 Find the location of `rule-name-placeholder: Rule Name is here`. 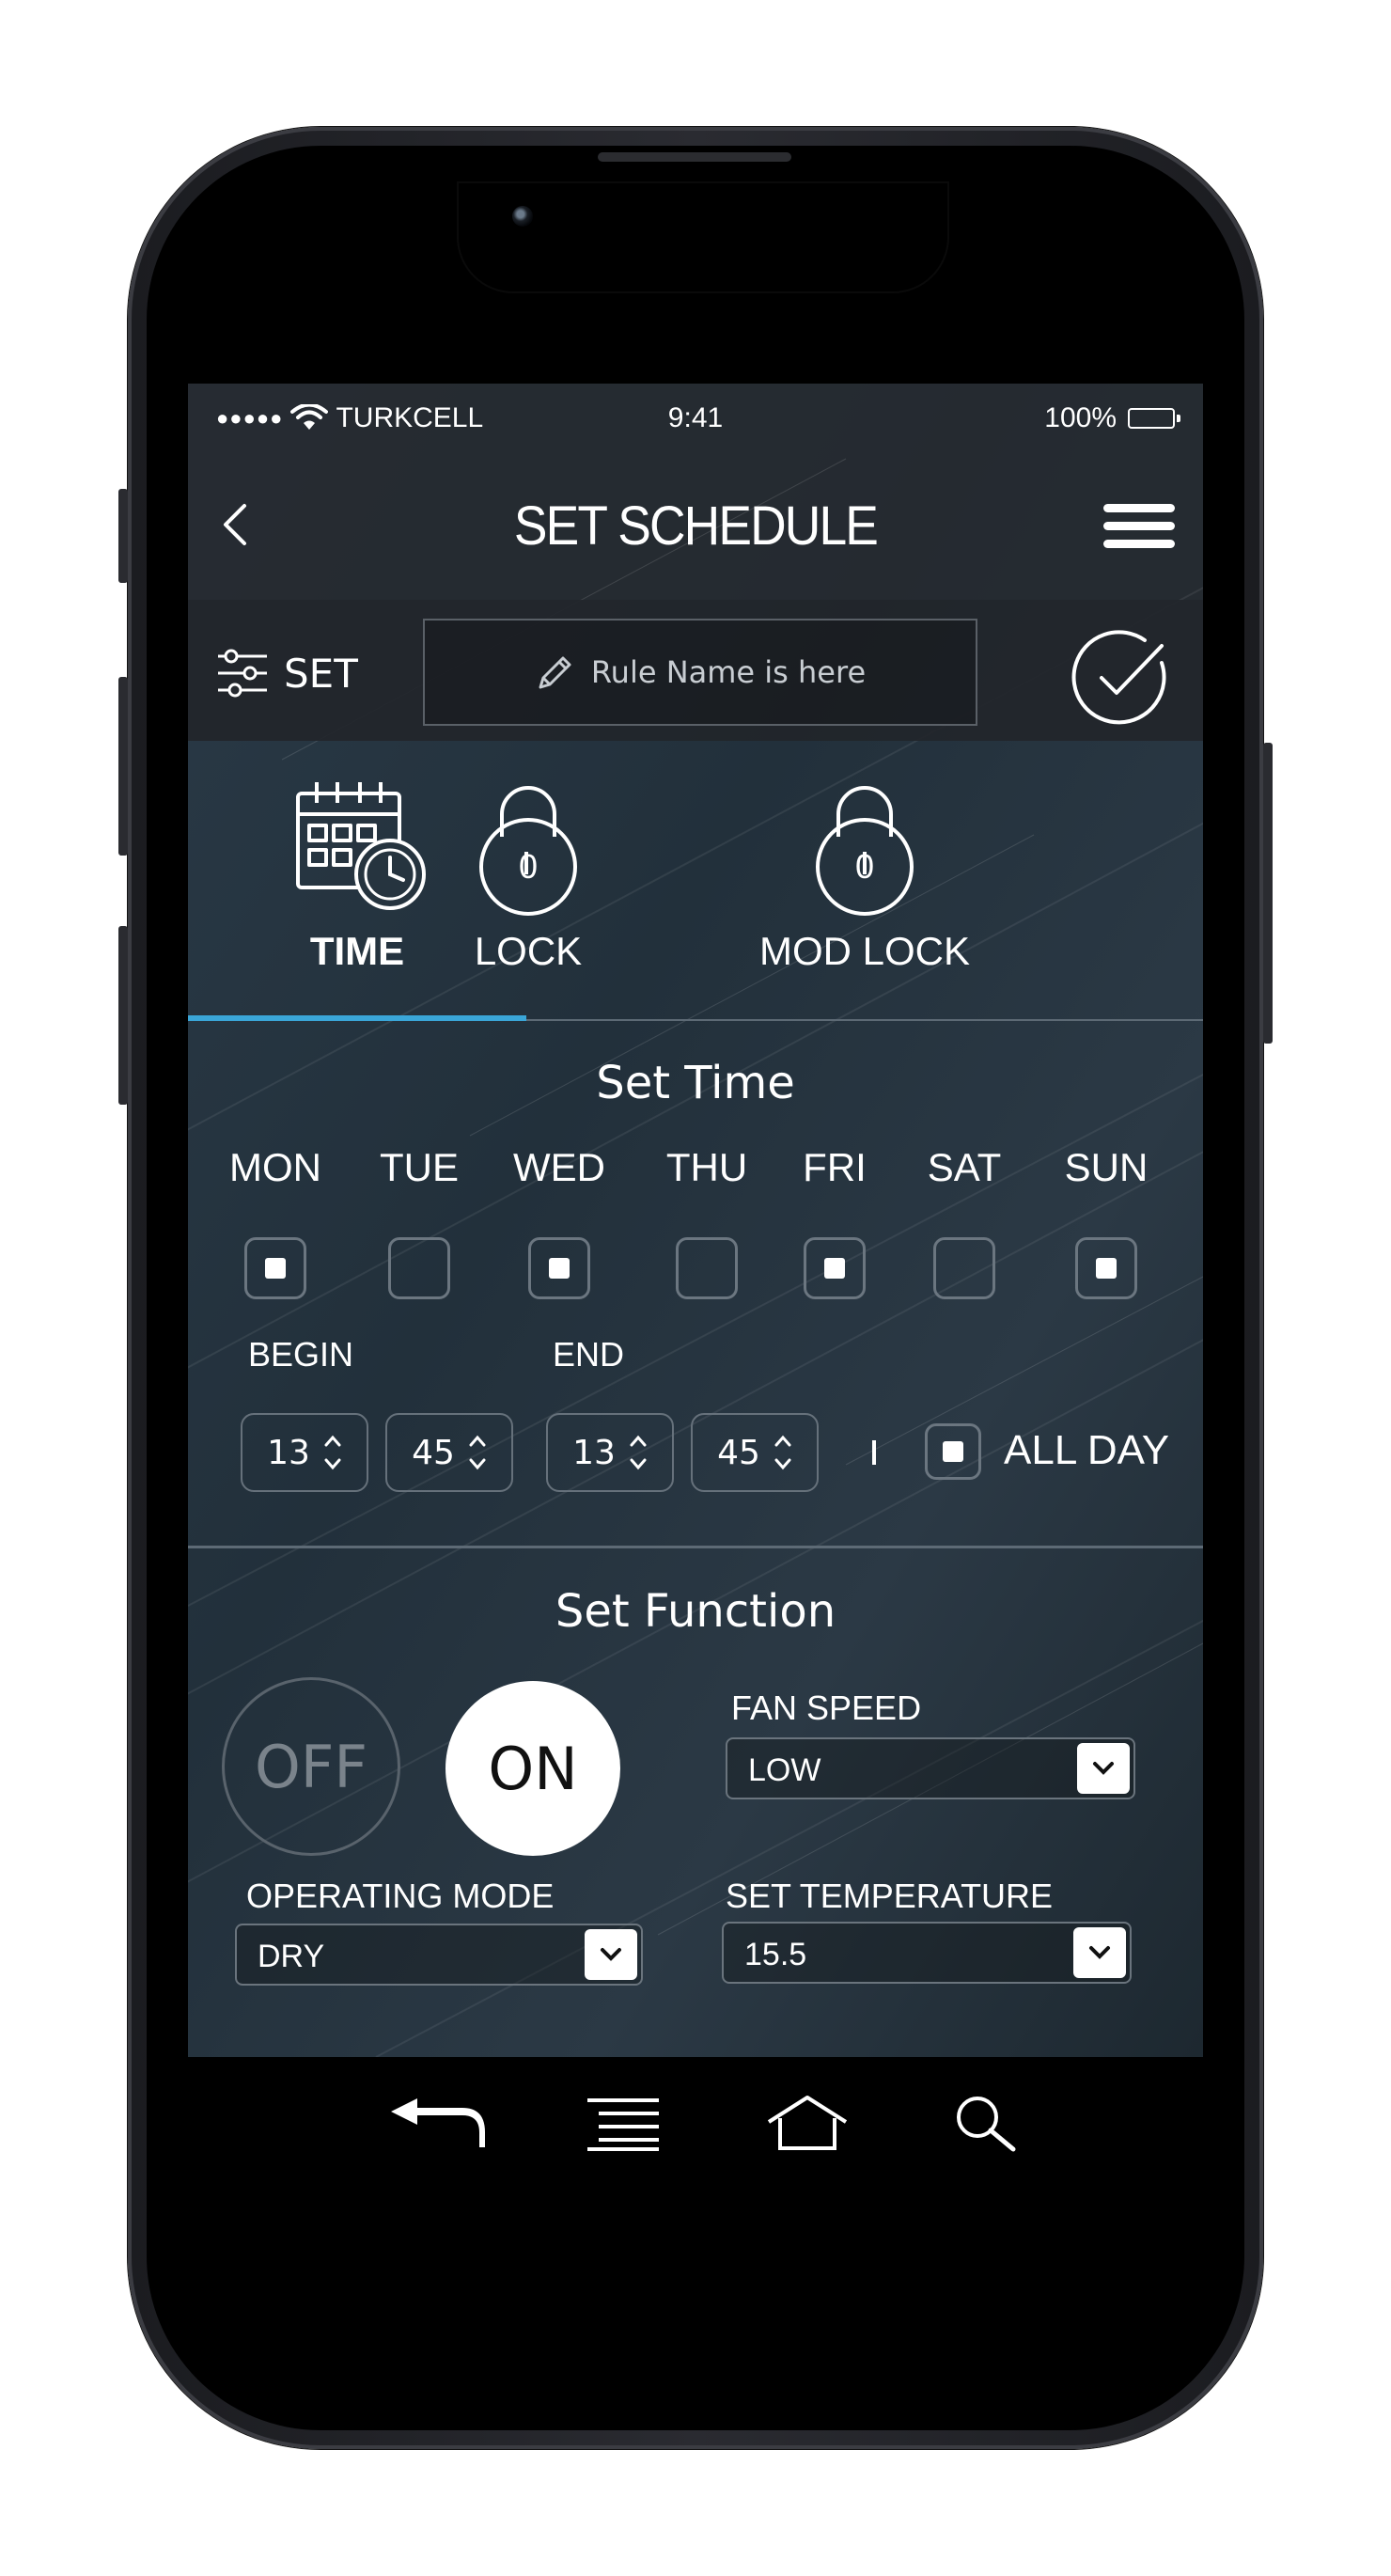

rule-name-placeholder: Rule Name is here is located at coordinates (729, 672).